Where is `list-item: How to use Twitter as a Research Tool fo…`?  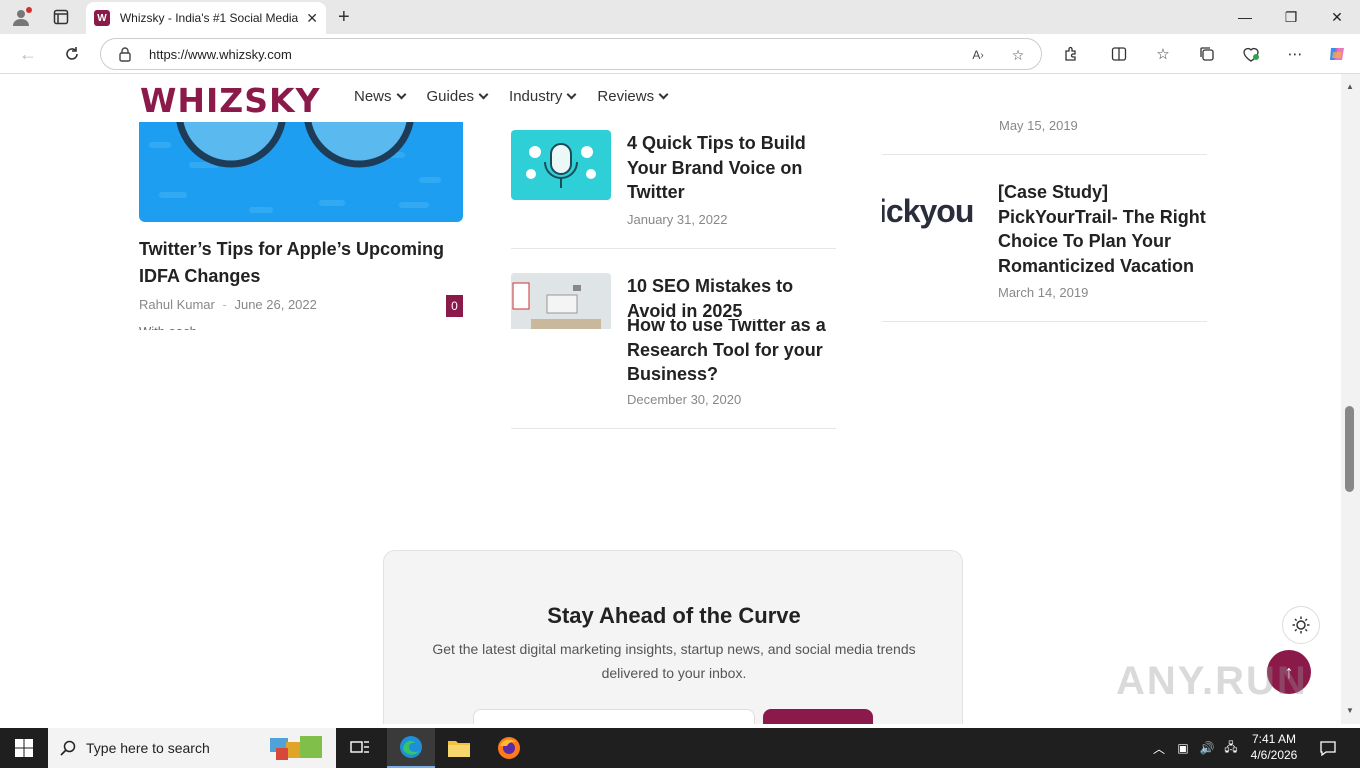
list-item: How to use Twitter as a Research Tool fo… is located at coordinates (673, 369).